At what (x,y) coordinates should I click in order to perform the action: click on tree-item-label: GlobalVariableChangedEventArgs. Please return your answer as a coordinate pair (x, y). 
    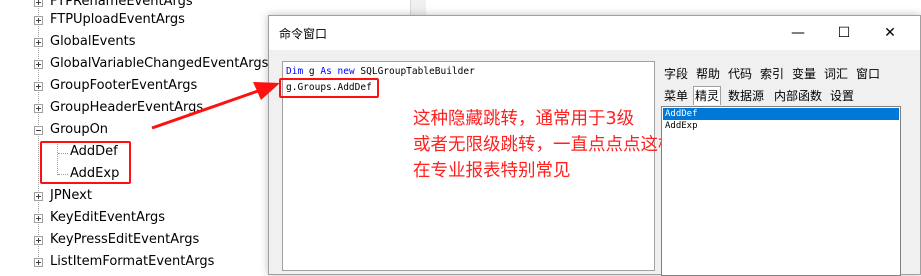
    Looking at the image, I should click on (159, 63).